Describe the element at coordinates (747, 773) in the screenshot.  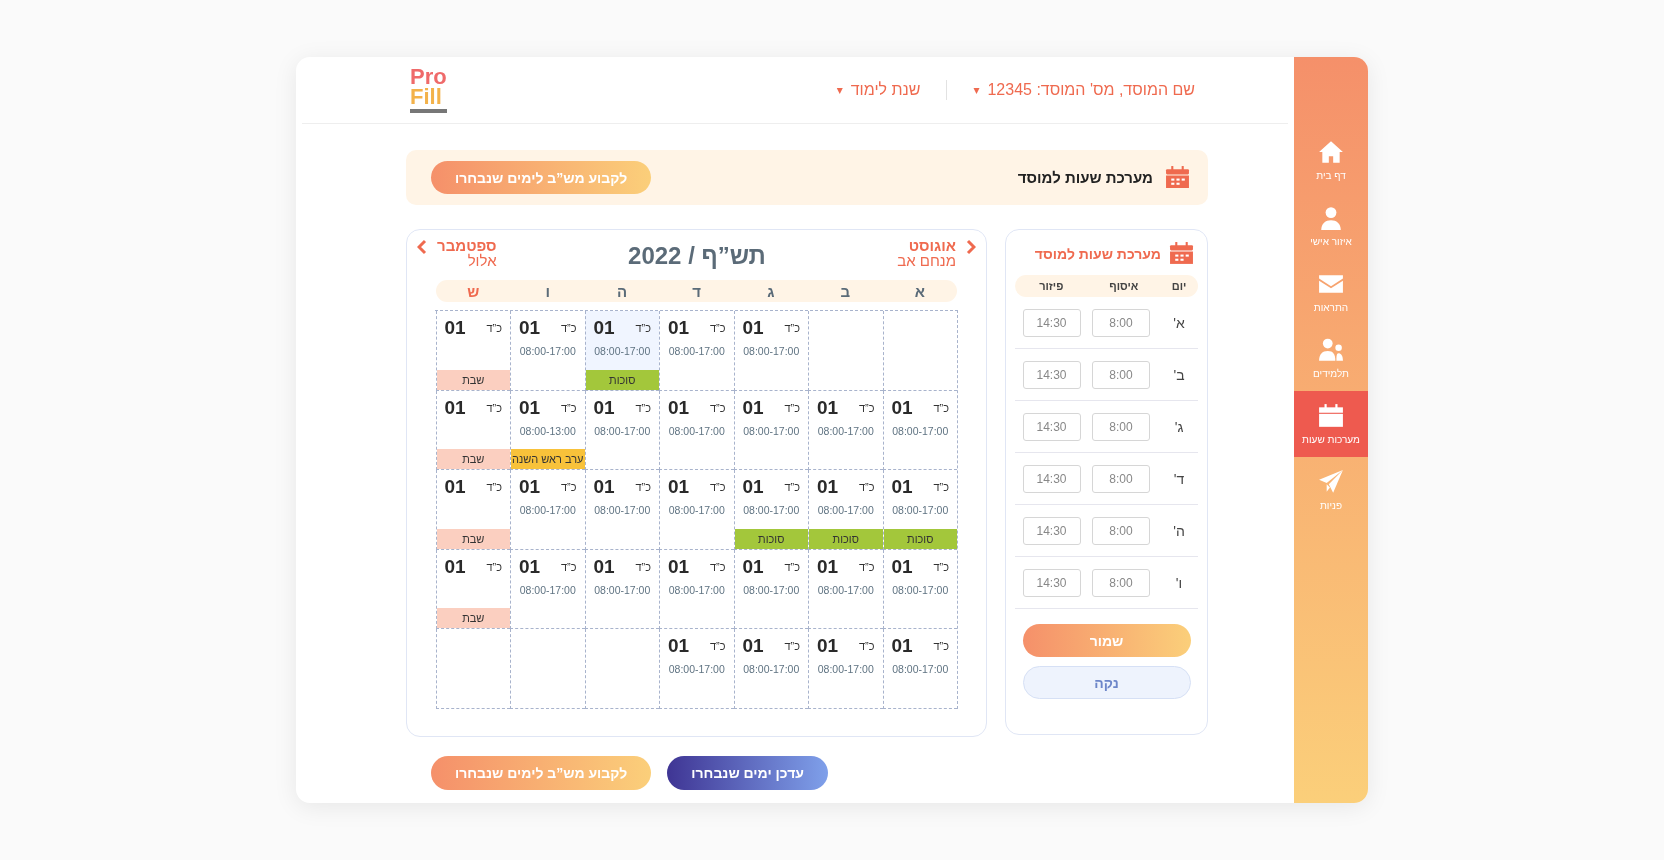
I see `update-days-button: עדכן ימים שנבחרו` at that location.